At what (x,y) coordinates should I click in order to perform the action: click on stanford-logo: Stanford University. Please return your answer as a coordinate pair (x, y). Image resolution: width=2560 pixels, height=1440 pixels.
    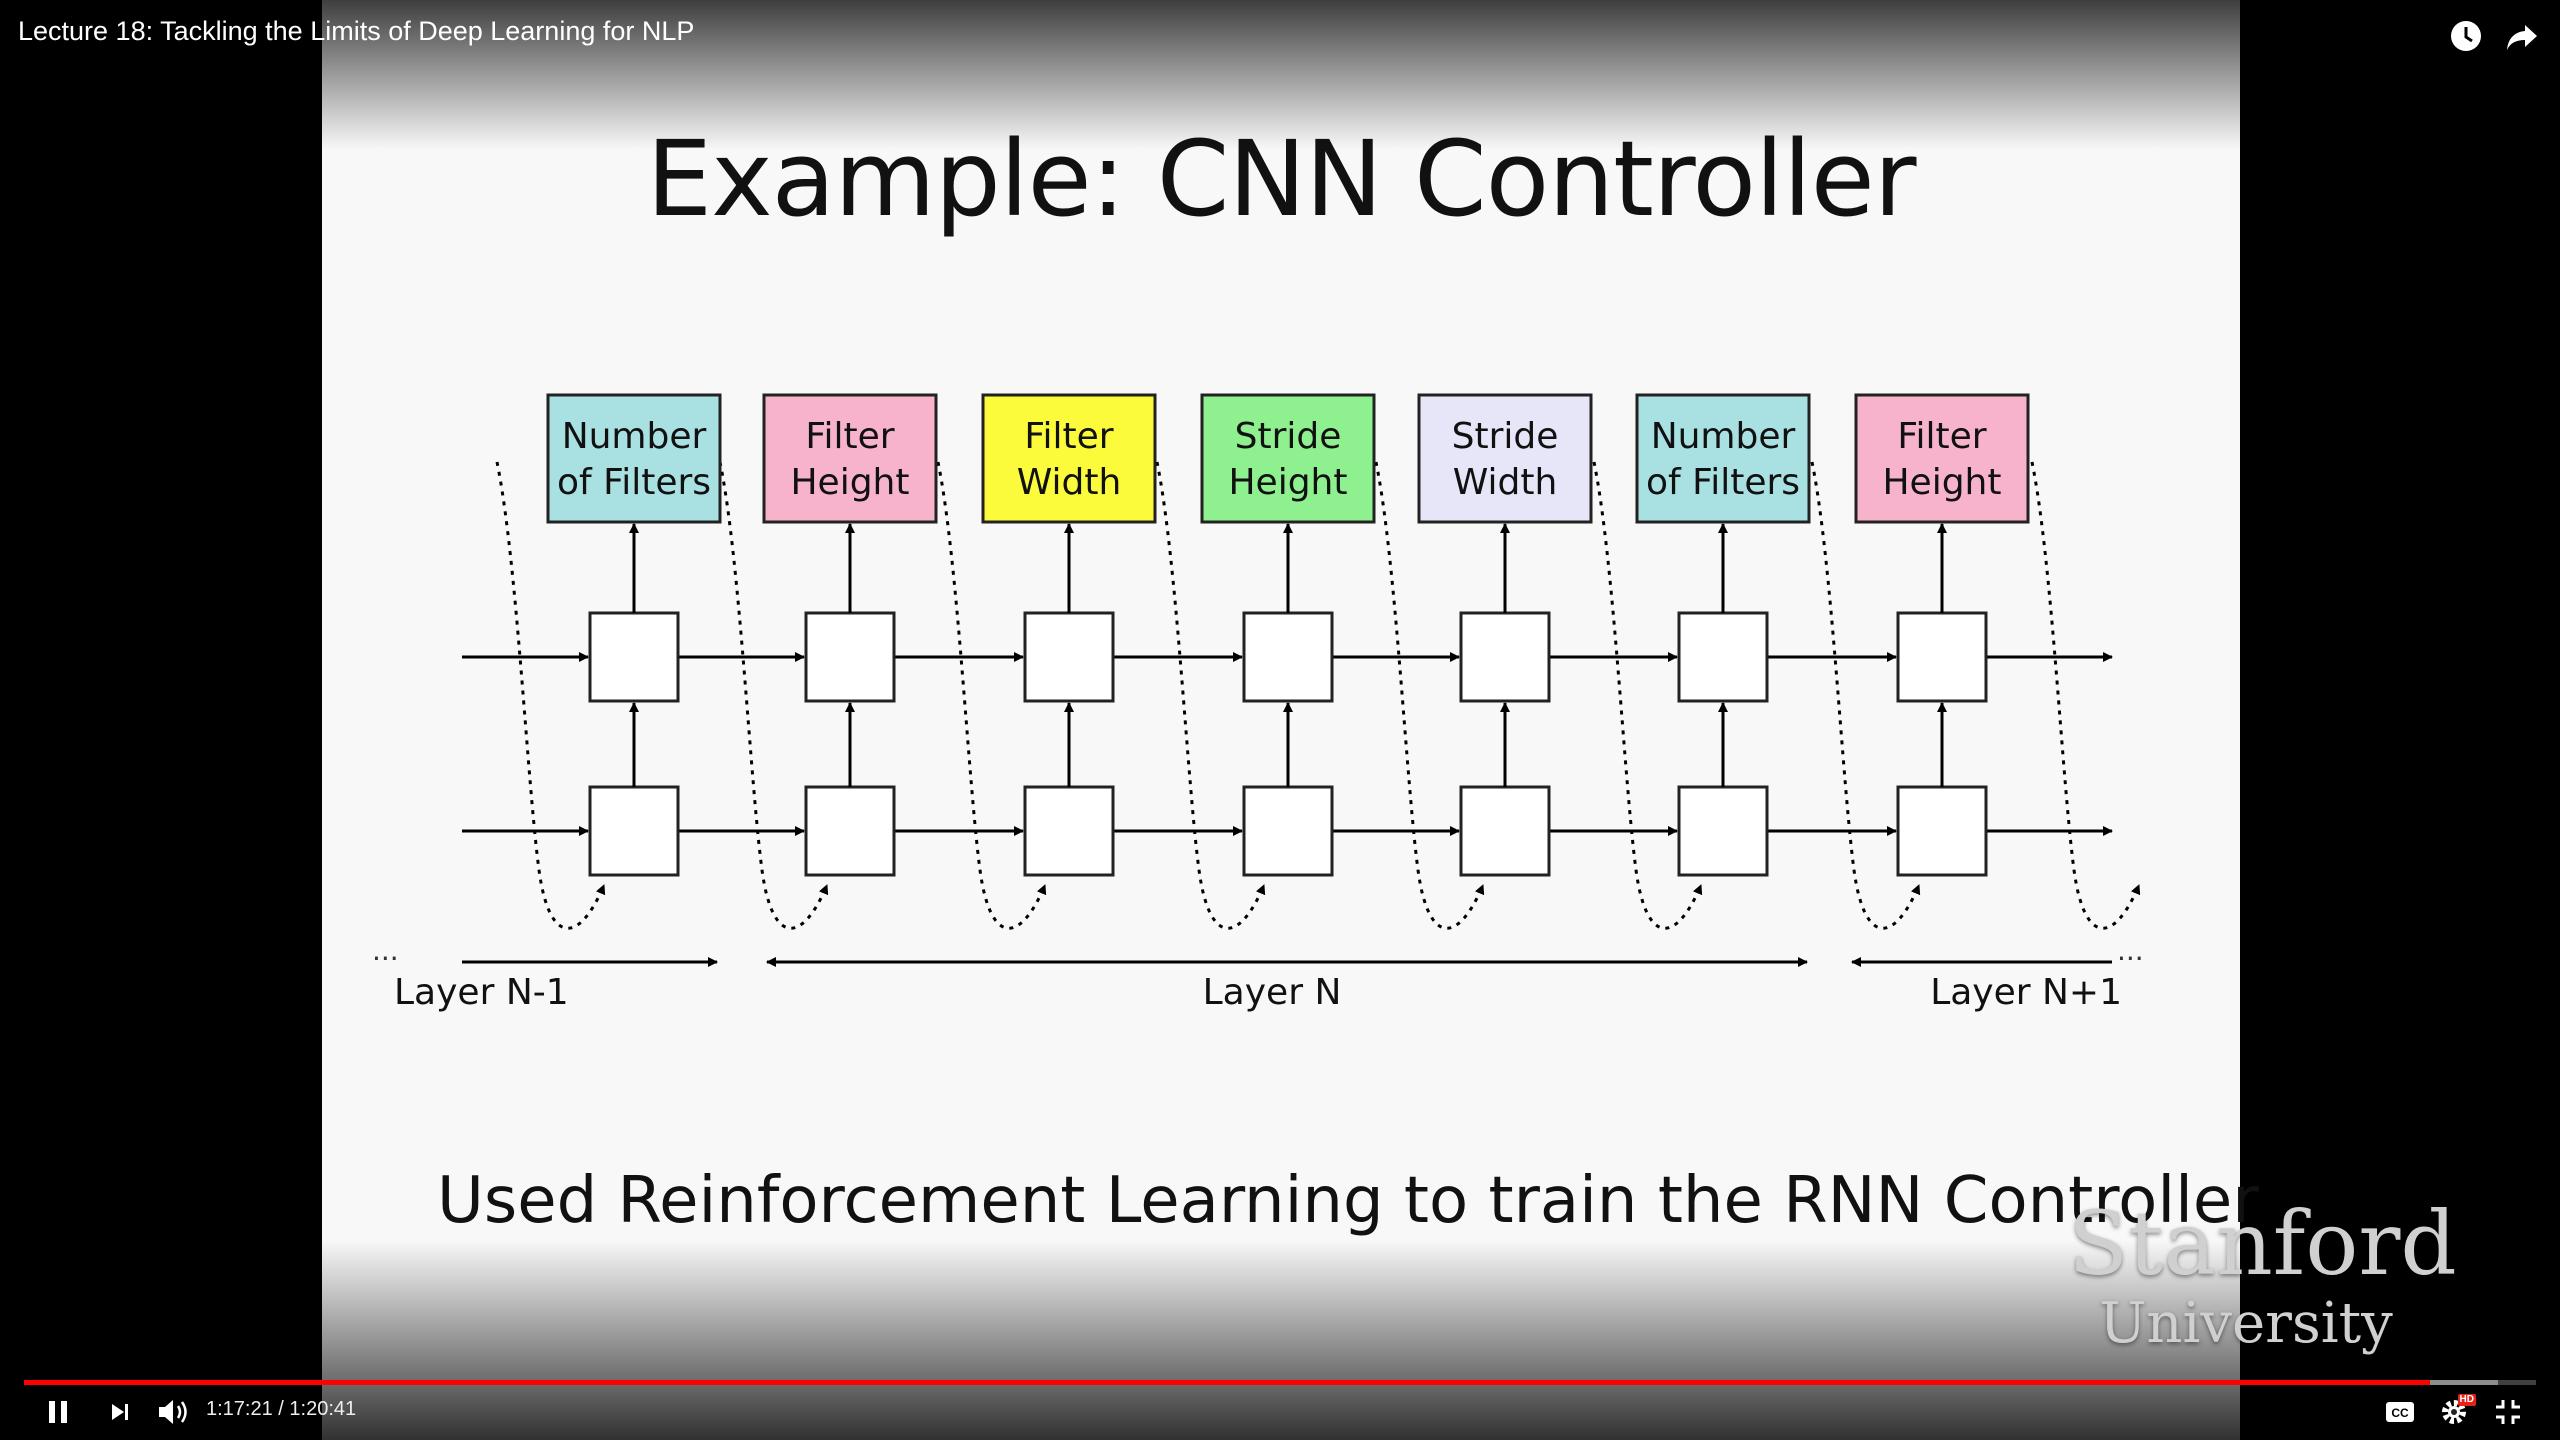
    Looking at the image, I should click on (2262, 1274).